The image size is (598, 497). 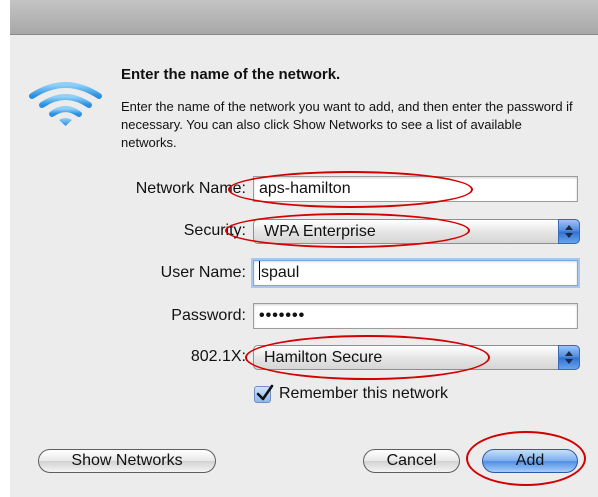 I want to click on wifi-icon, so click(x=65, y=104).